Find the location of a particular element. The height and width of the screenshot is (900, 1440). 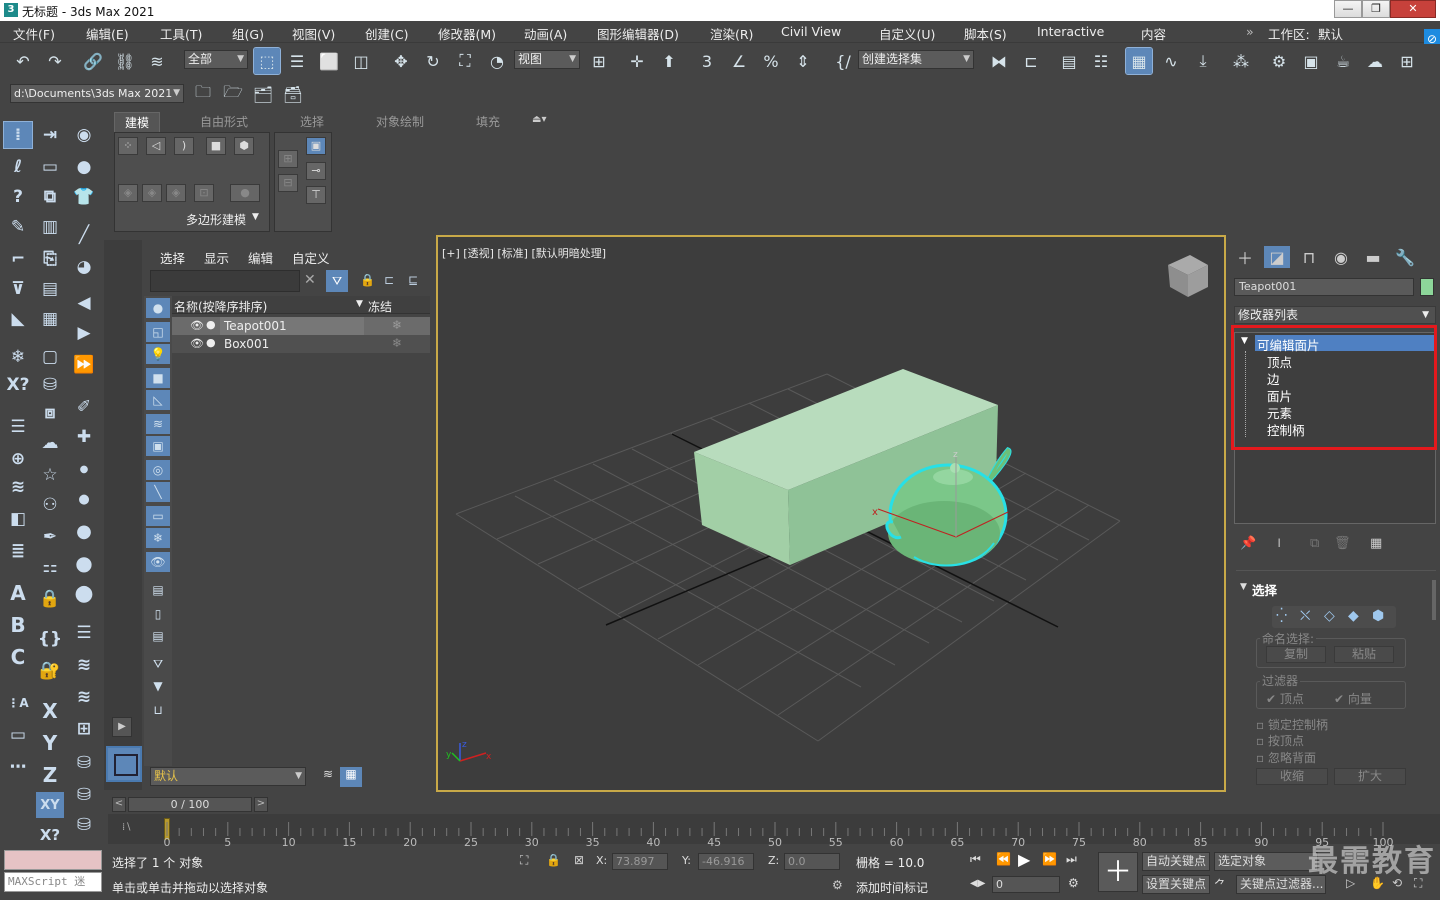

add-time-tag: 添加时间标记 is located at coordinates (892, 887).